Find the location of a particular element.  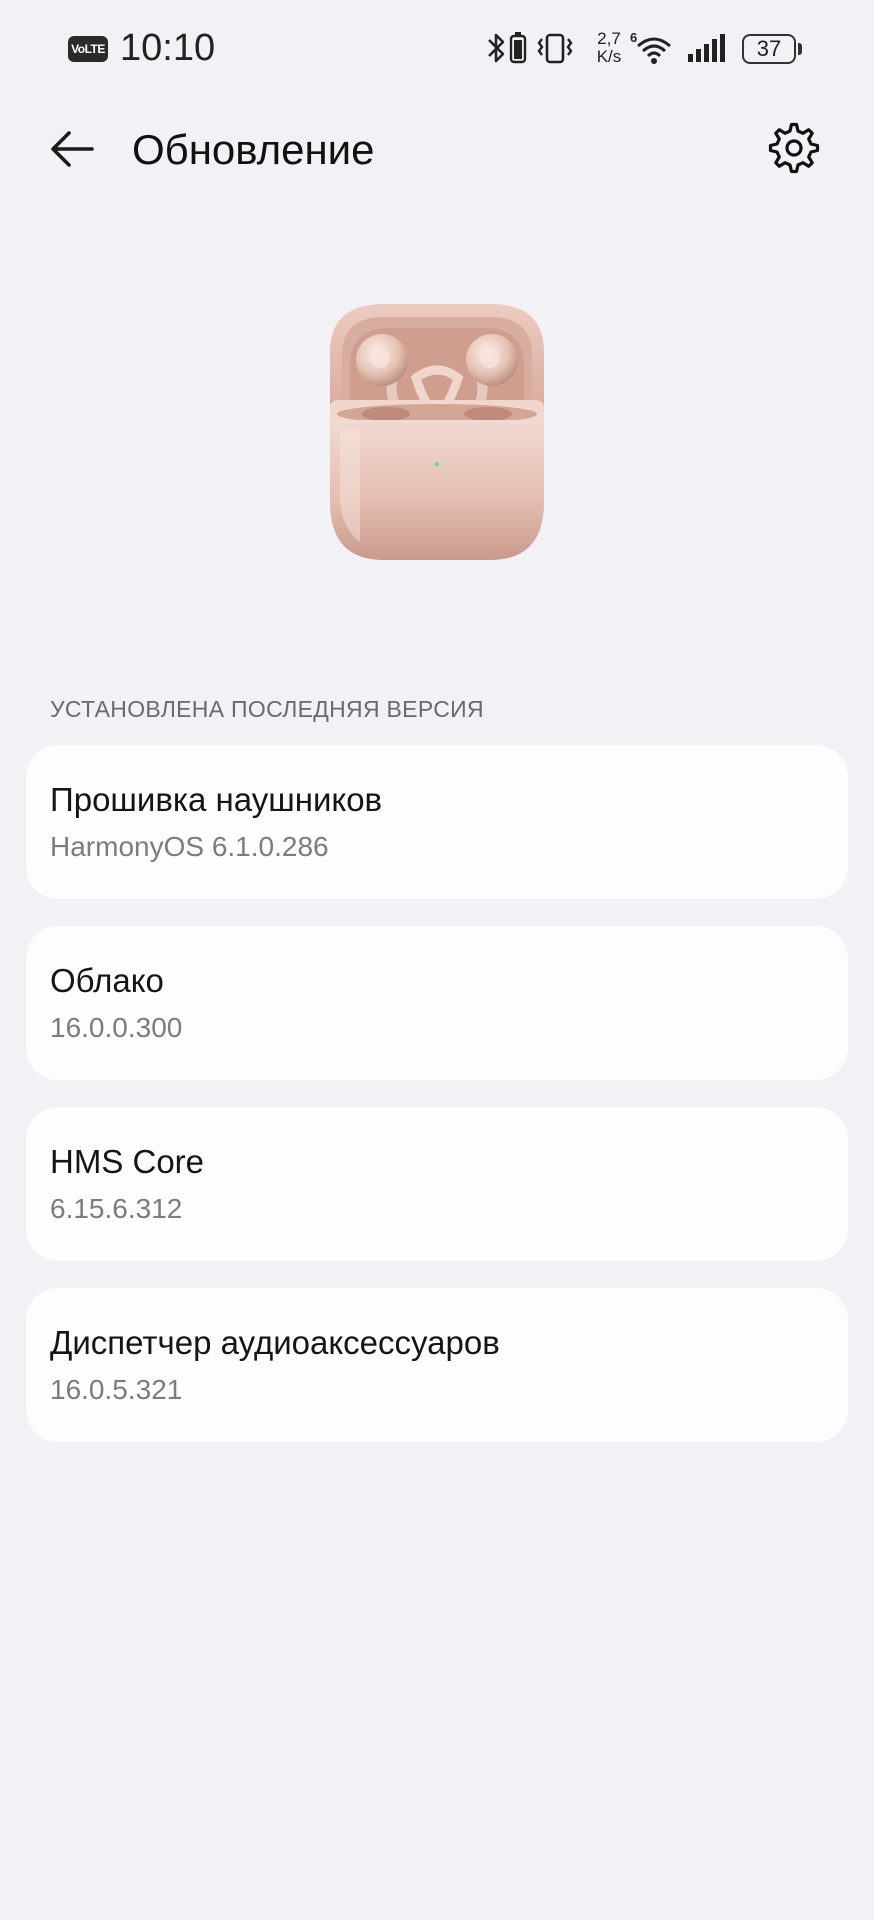

item-version: HarmonyOS 6.1.0.286 is located at coordinates (189, 846).